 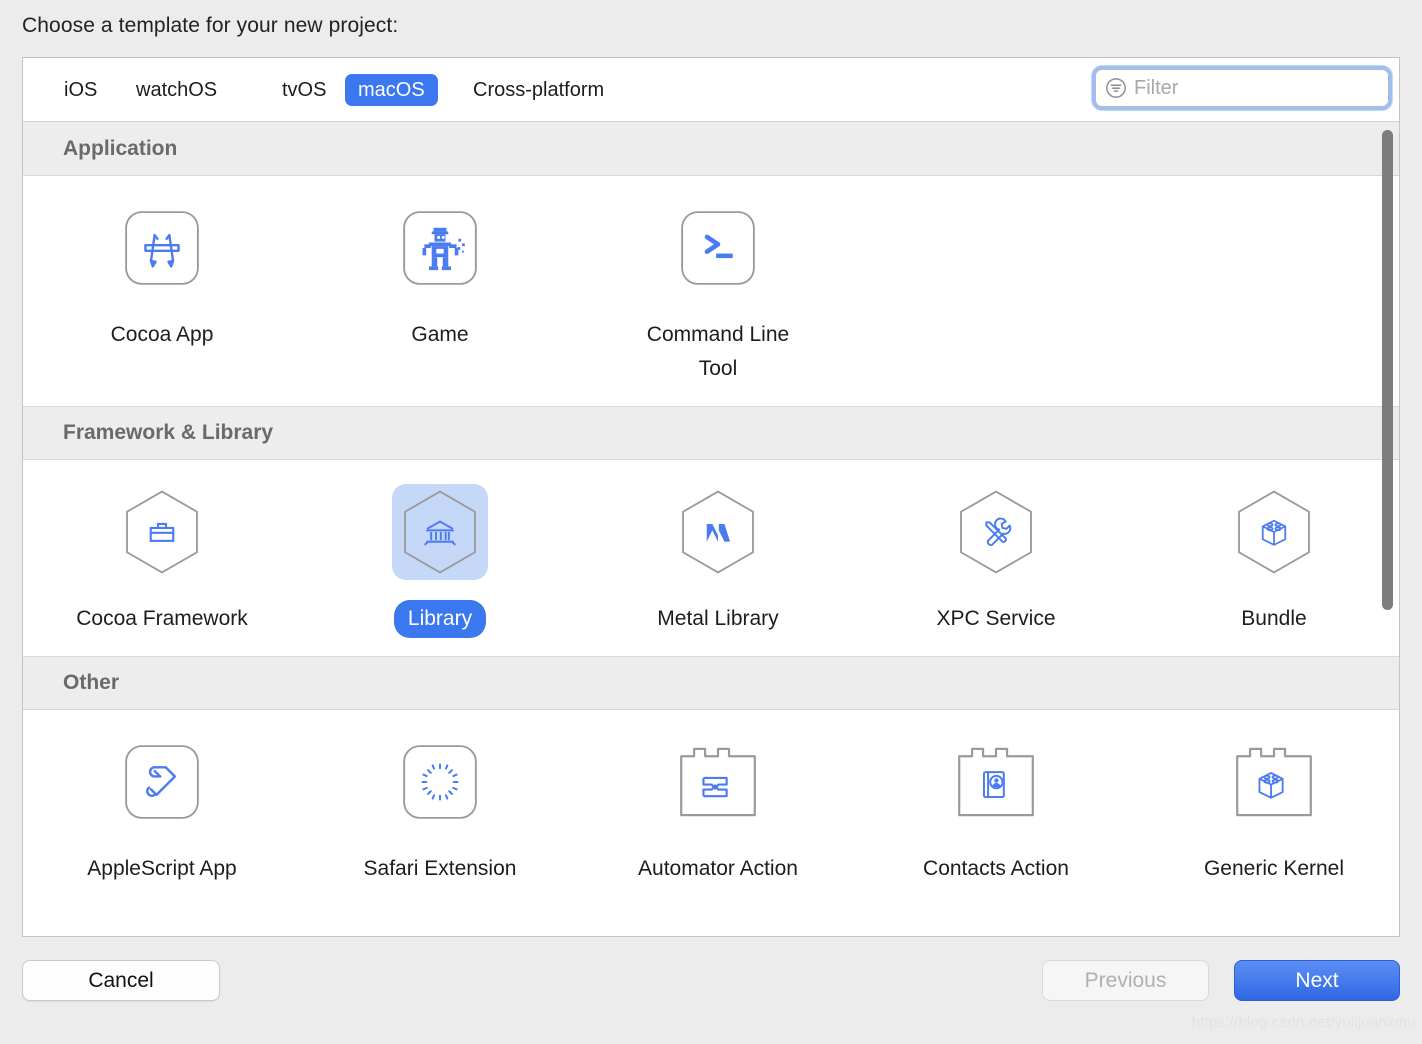 What do you see at coordinates (711, 683) in the screenshot?
I see `section-header-other: Other` at bounding box center [711, 683].